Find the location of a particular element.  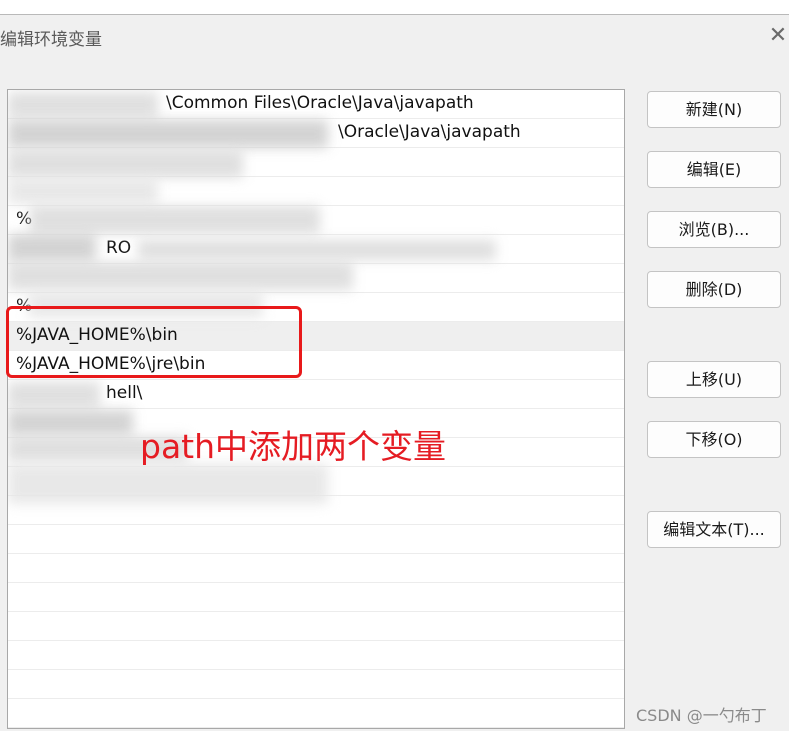

move-down-button: 下移(O) is located at coordinates (714, 439).